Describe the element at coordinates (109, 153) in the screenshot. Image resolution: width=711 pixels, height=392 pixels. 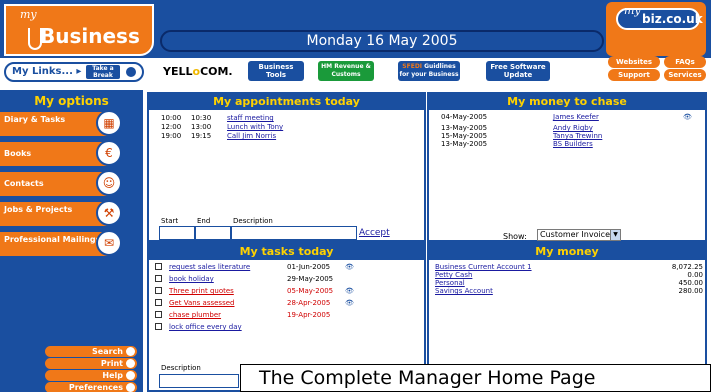
I see `coin-icon: €` at that location.